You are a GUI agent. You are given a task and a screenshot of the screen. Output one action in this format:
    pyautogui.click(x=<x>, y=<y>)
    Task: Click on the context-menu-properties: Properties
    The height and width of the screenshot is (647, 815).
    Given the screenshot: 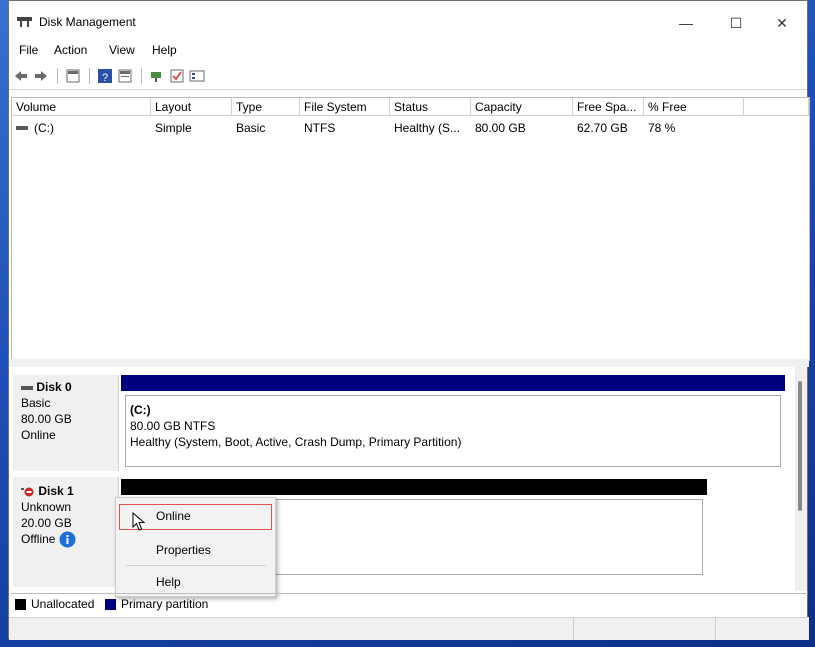 What is the action you would take?
    pyautogui.click(x=183, y=550)
    